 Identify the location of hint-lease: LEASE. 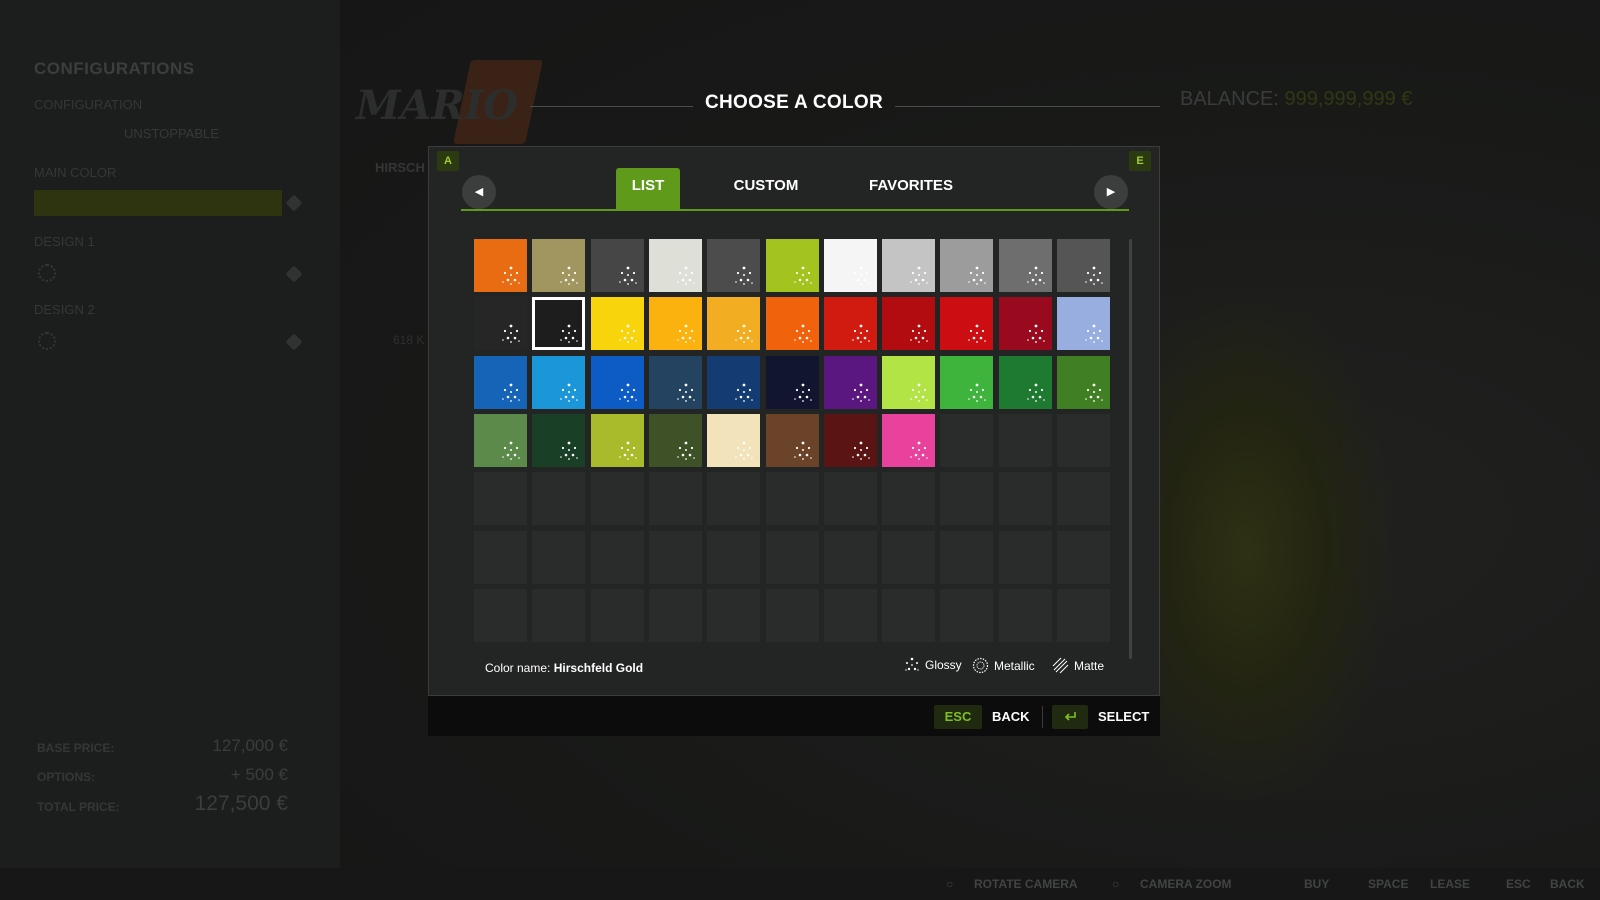
(1450, 884).